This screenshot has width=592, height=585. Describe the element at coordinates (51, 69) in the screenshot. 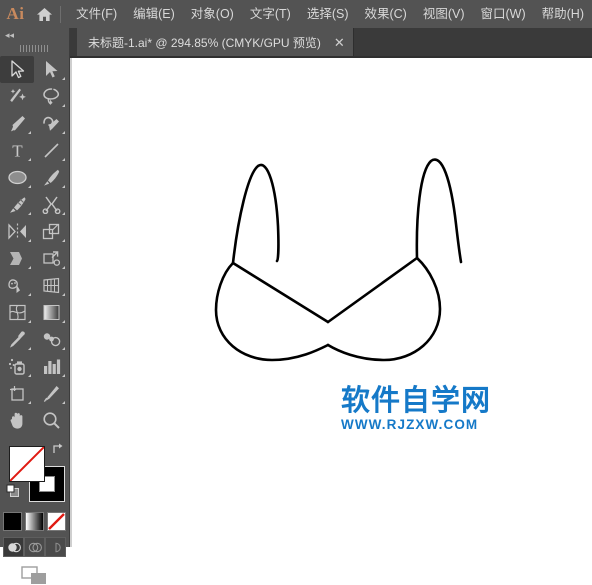

I see `direct-selection-tool` at that location.